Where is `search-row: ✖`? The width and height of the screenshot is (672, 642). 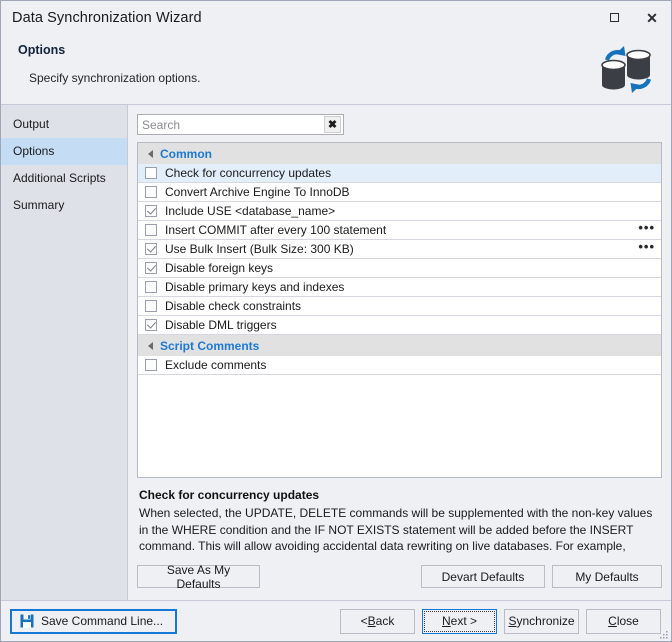
search-row: ✖ is located at coordinates (399, 124).